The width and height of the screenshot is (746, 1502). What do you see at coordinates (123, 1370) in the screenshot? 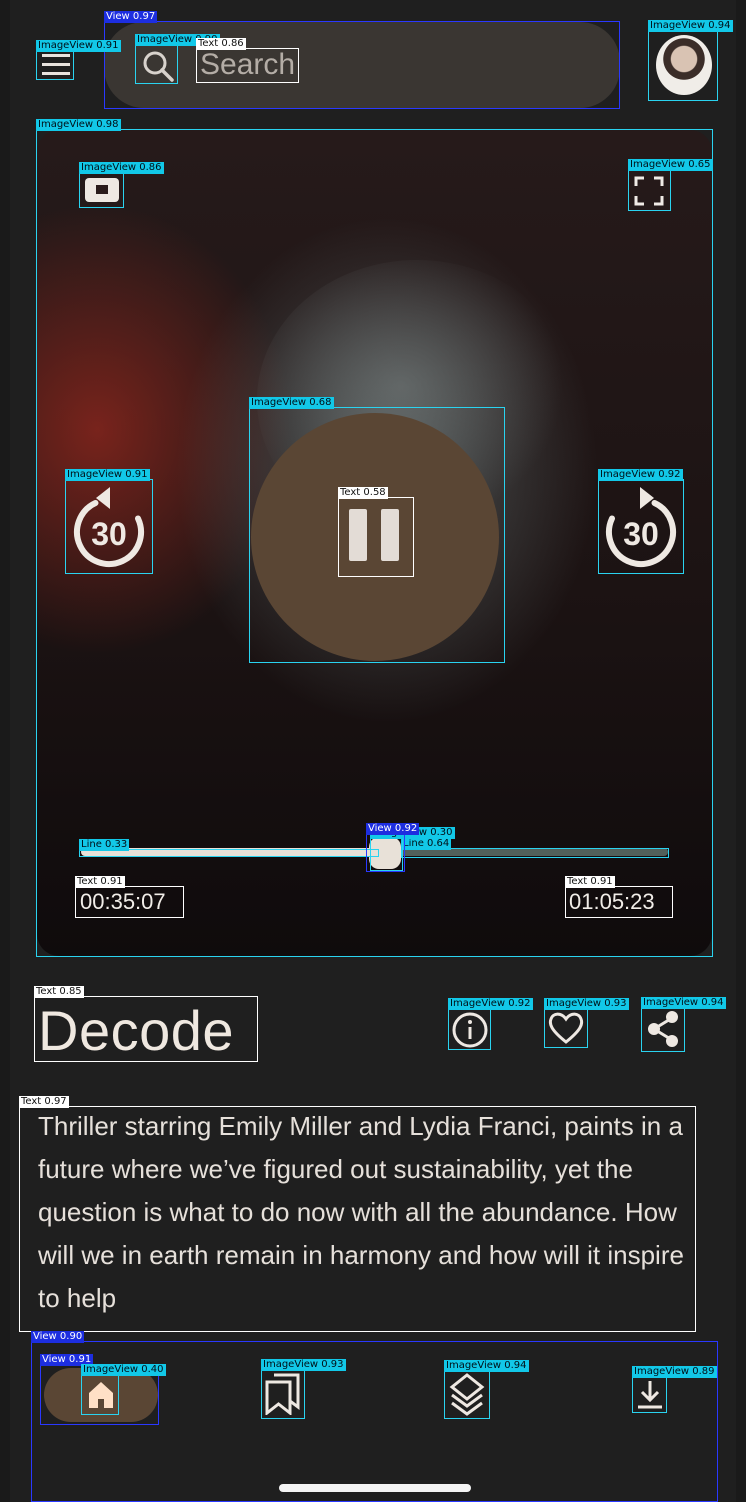
I see `overlay-label: ImageView 0.40` at bounding box center [123, 1370].